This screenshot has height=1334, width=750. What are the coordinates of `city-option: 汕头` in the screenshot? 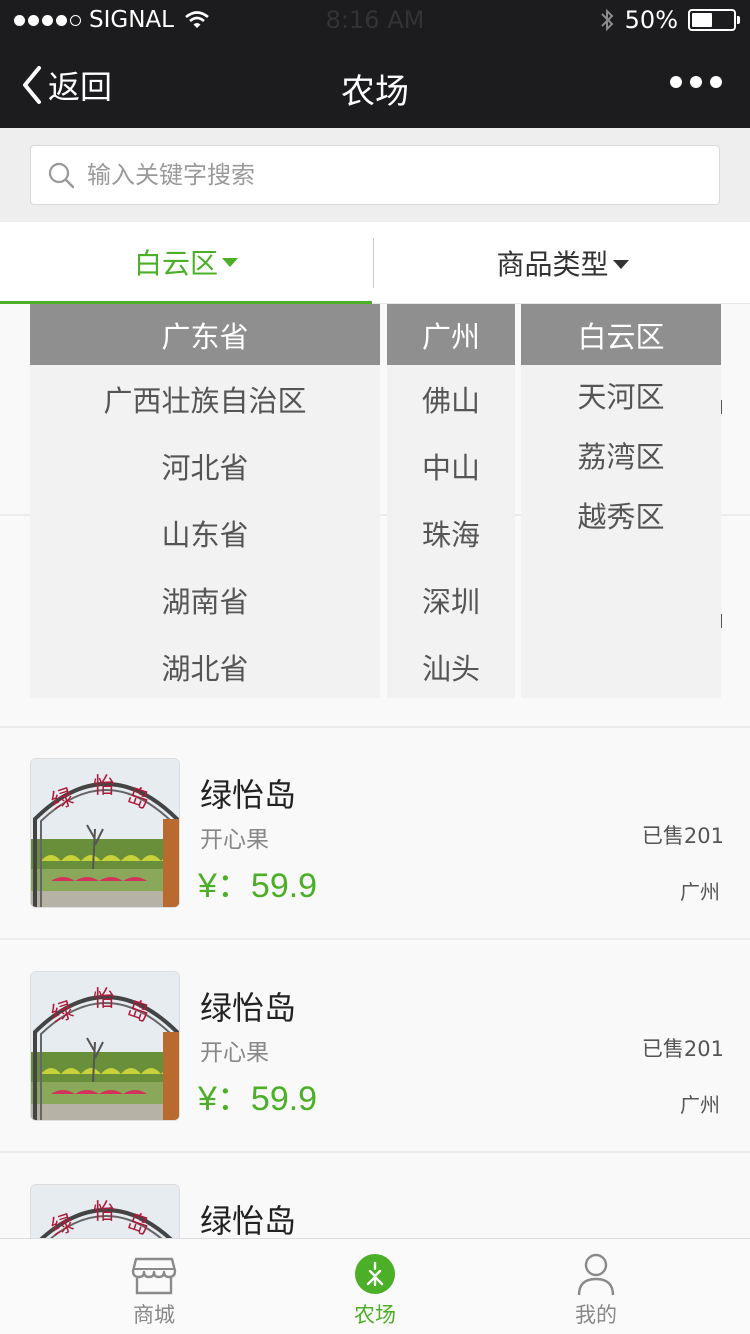 It's located at (451, 666).